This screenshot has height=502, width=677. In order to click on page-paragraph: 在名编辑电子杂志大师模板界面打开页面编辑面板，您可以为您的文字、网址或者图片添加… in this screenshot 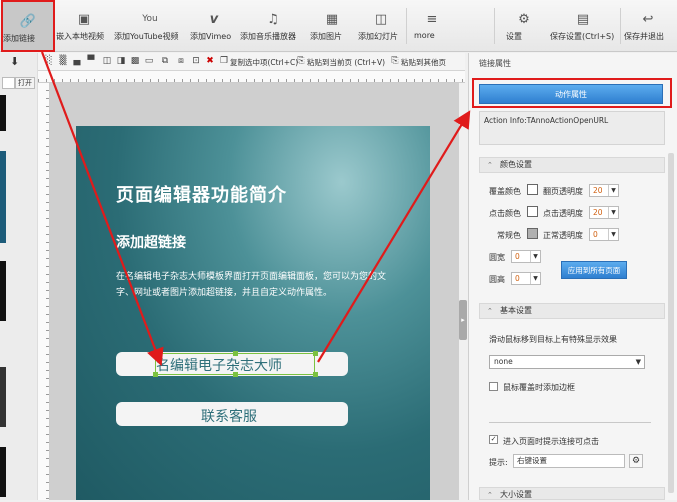, I will do `click(251, 285)`.